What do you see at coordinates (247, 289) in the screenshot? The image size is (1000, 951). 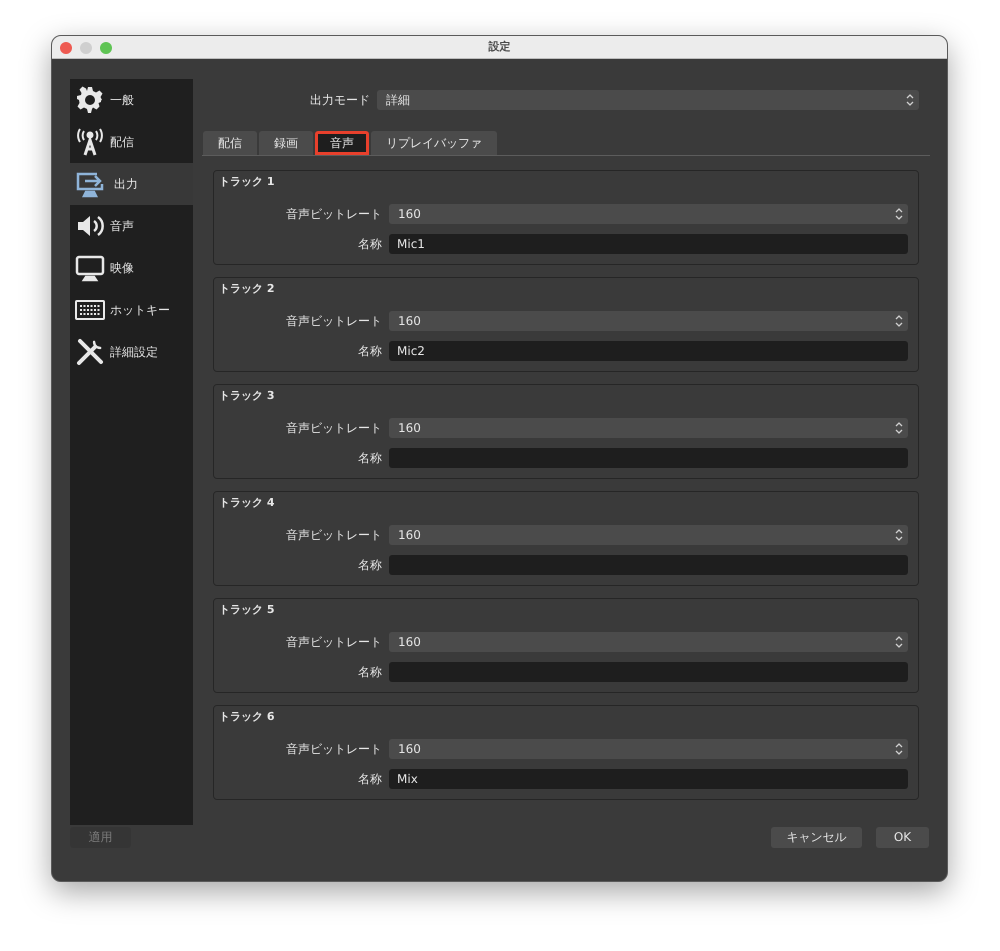 I see `group-title: トラック 2` at bounding box center [247, 289].